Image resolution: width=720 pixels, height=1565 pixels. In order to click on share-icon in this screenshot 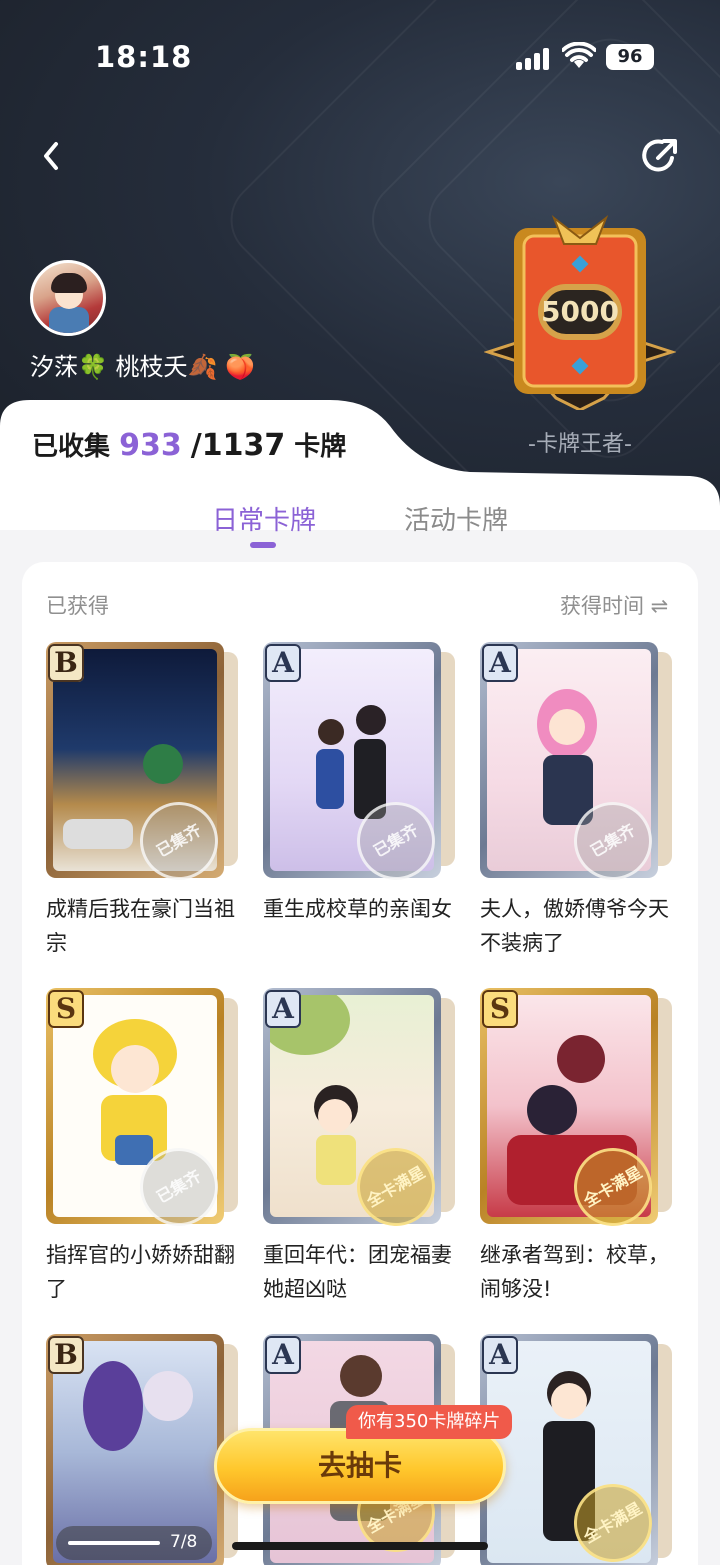, I will do `click(659, 155)`.